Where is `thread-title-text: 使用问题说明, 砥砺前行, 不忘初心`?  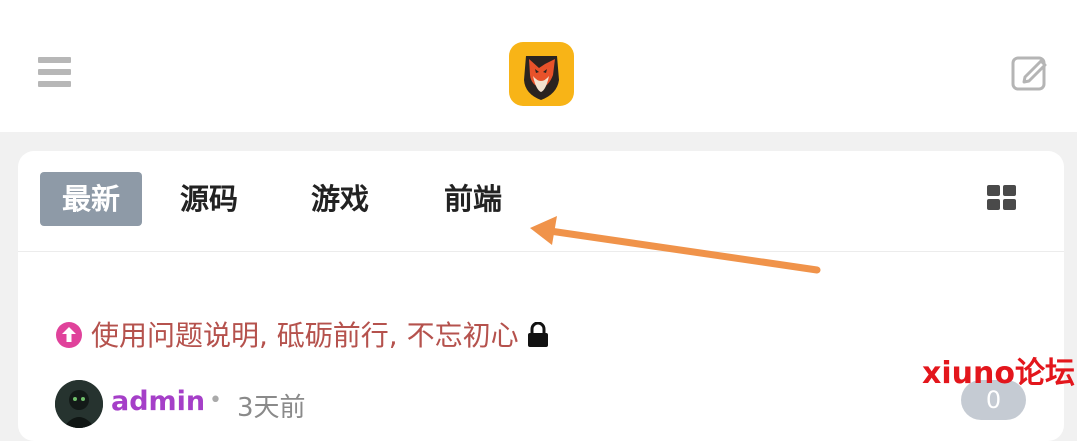
thread-title-text: 使用问题说明, 砥砺前行, 不忘初心 is located at coordinates (305, 335).